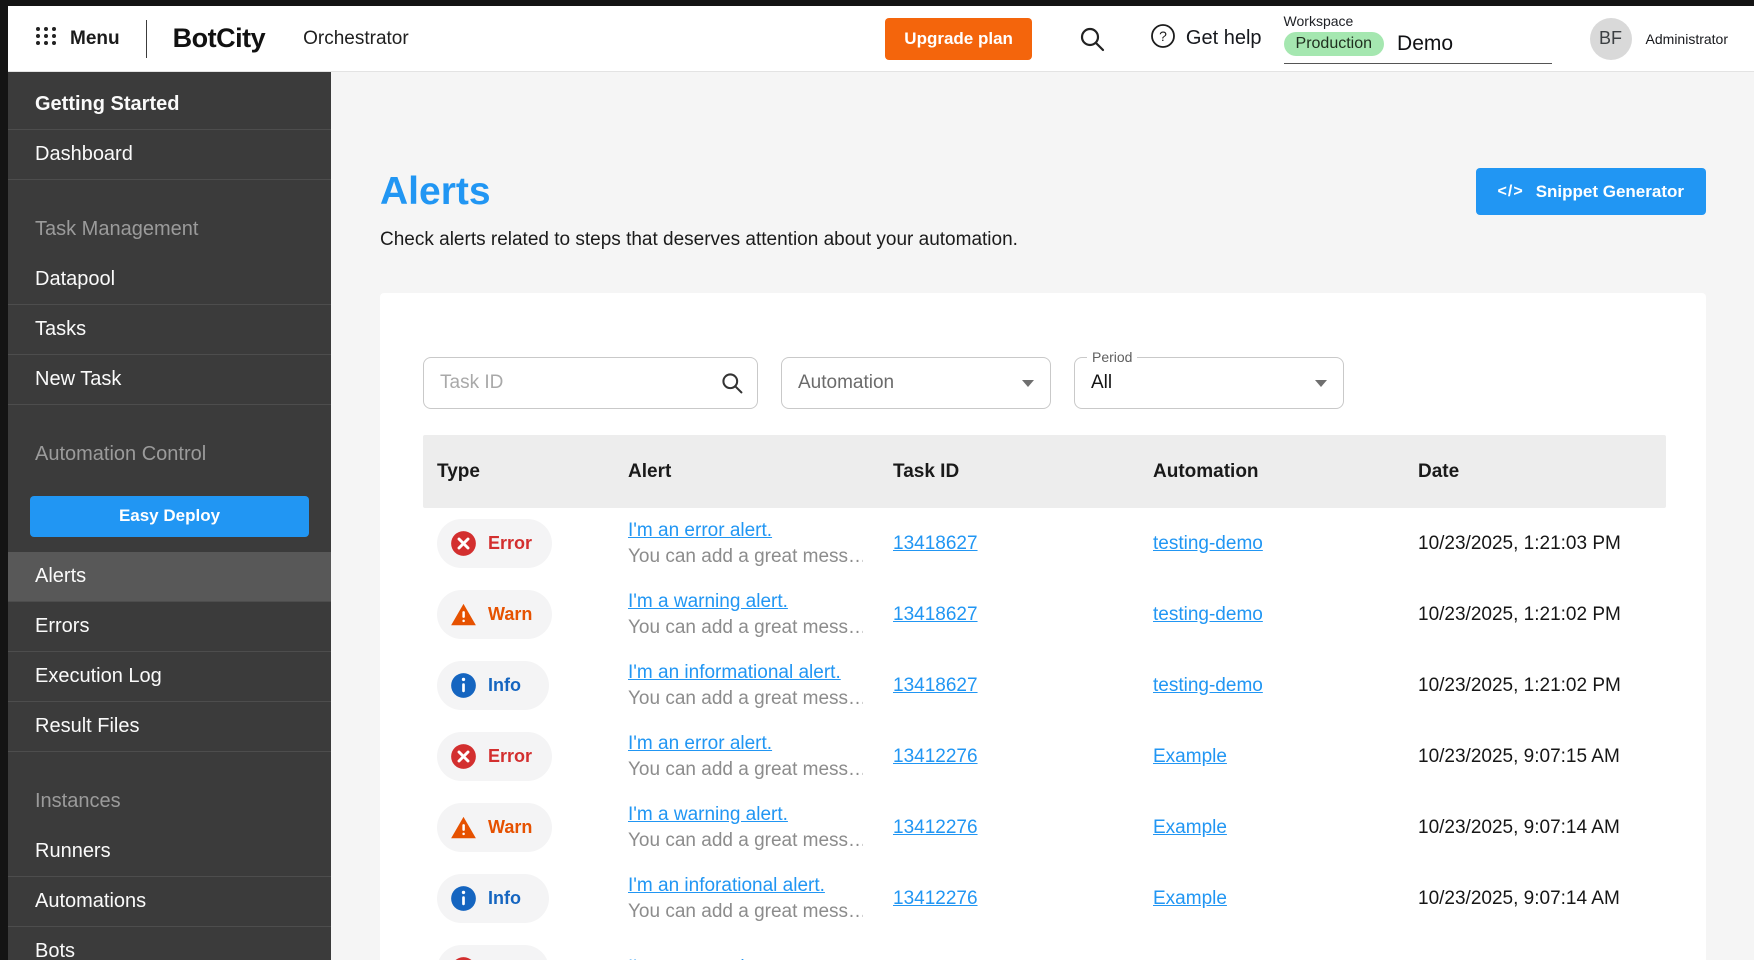 Image resolution: width=1754 pixels, height=960 pixels. What do you see at coordinates (1321, 383) in the screenshot?
I see `chevron-down-icon` at bounding box center [1321, 383].